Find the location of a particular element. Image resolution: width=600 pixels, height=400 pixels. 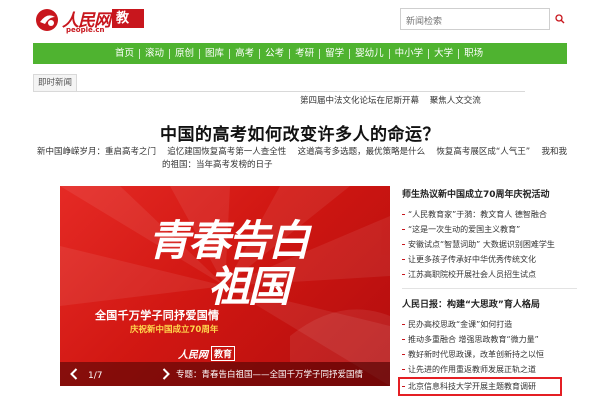

related-link: 追忆建国恢复高考第一人查全性 is located at coordinates (226, 152).